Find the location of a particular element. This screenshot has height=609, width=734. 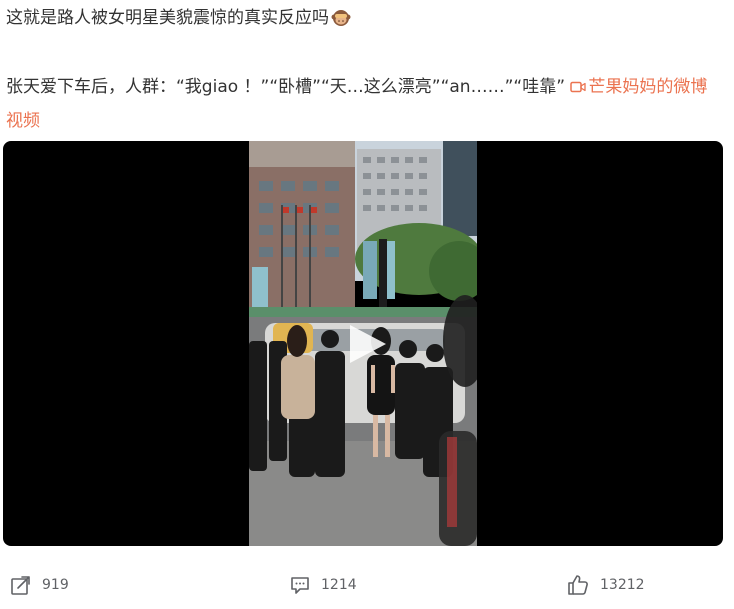

video-camera-icon is located at coordinates (578, 87).